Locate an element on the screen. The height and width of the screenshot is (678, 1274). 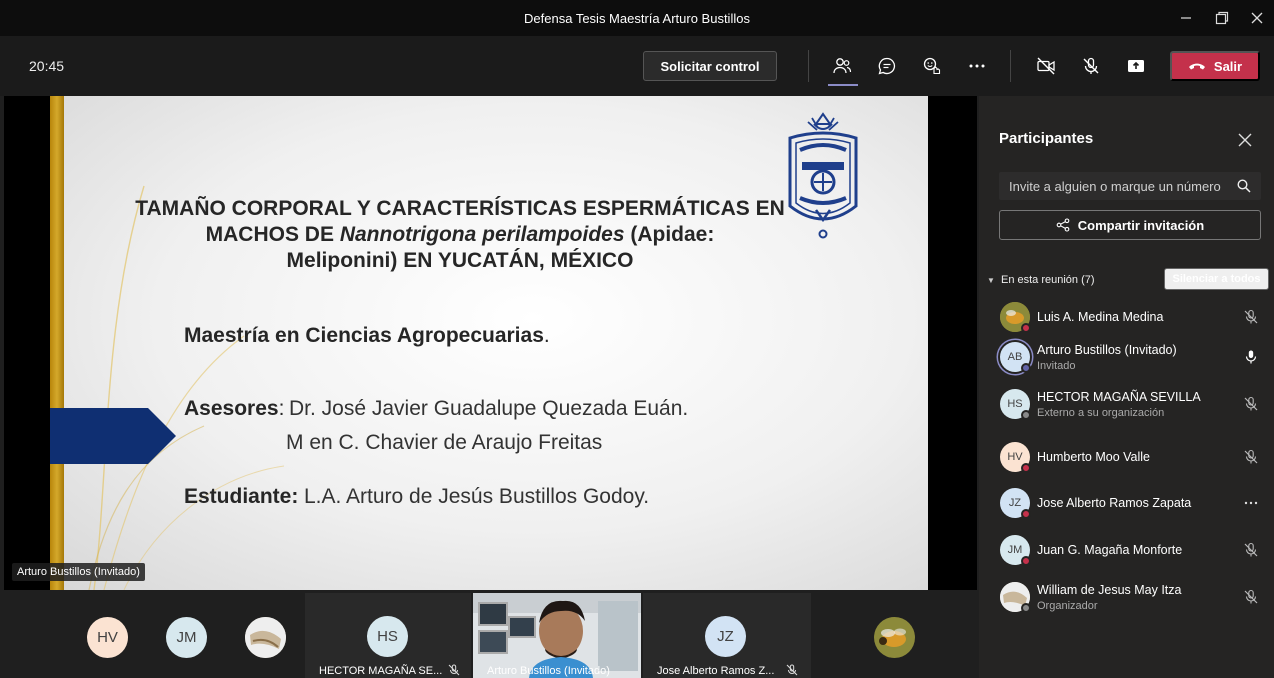
phone-icon is located at coordinates (1196, 66).